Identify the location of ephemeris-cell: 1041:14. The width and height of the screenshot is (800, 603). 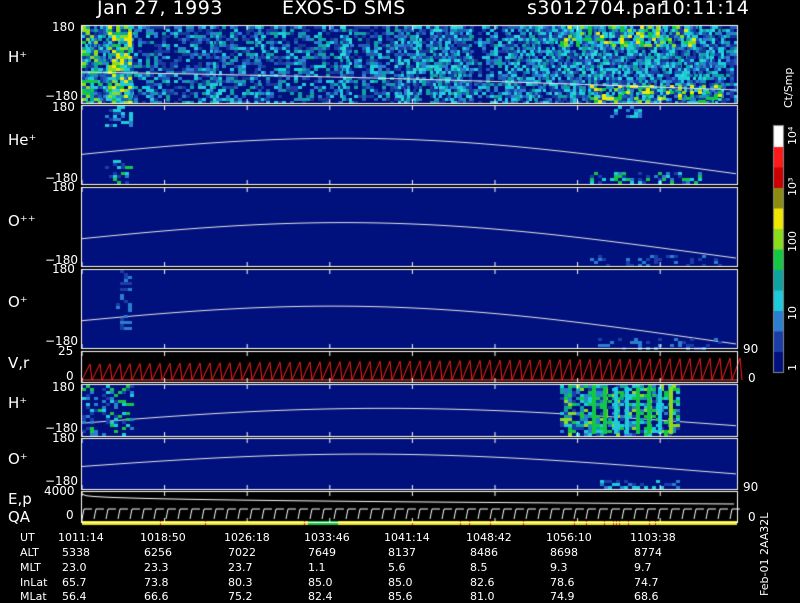
(407, 537).